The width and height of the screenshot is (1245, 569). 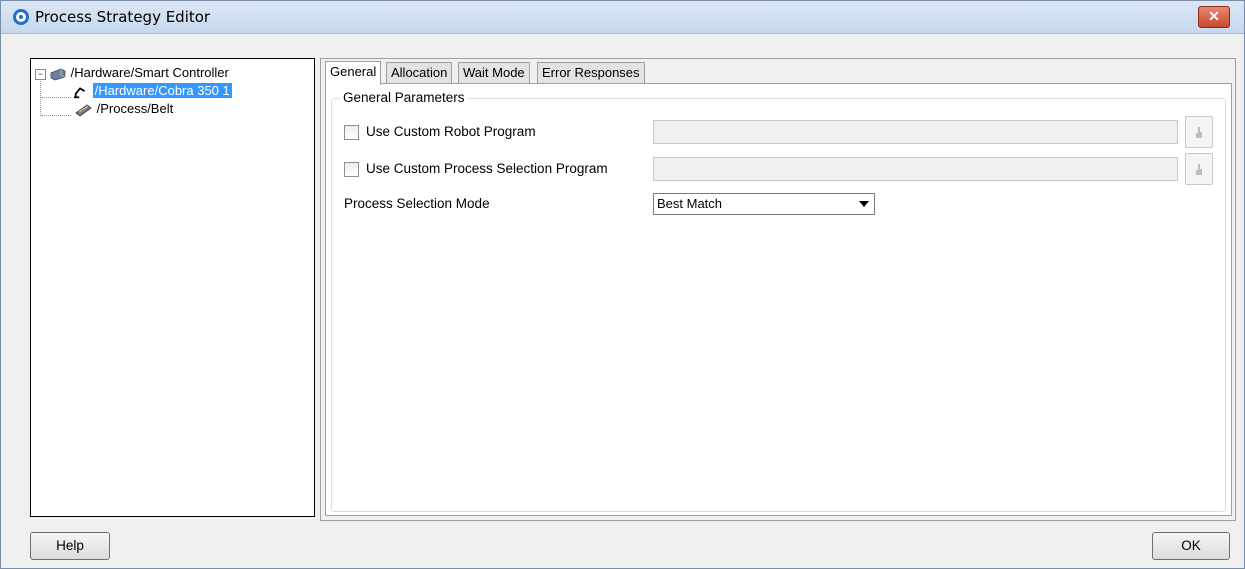 I want to click on tab-allocation: Allocation, so click(x=419, y=73).